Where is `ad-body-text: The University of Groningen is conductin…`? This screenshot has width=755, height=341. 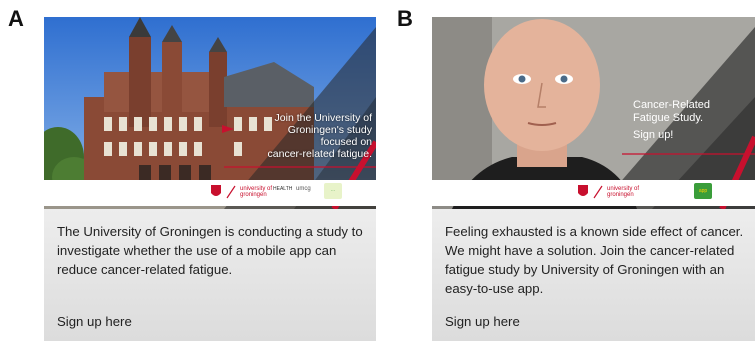 ad-body-text: The University of Groningen is conductin… is located at coordinates (210, 250).